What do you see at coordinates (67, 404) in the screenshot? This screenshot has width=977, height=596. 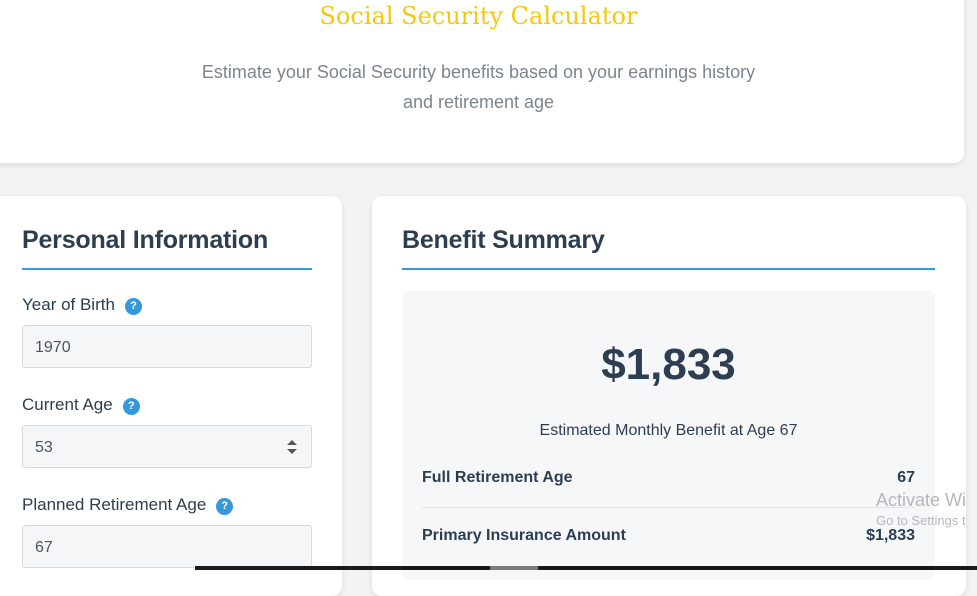 I see `current-age-label-text: Current Age` at bounding box center [67, 404].